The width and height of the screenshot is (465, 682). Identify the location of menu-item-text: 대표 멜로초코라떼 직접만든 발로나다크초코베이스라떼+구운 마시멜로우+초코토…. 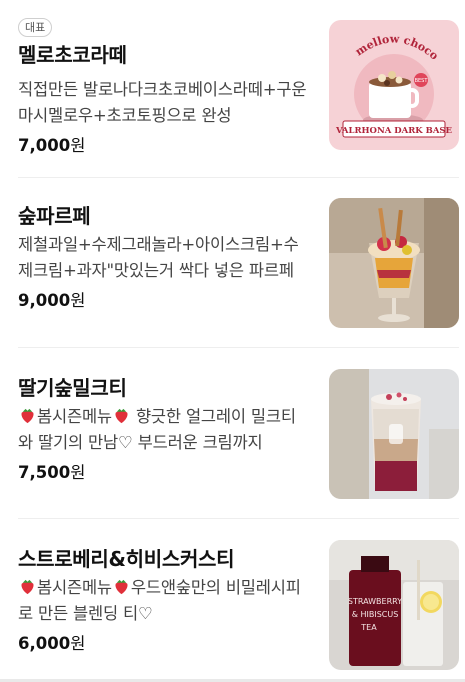
(164, 86).